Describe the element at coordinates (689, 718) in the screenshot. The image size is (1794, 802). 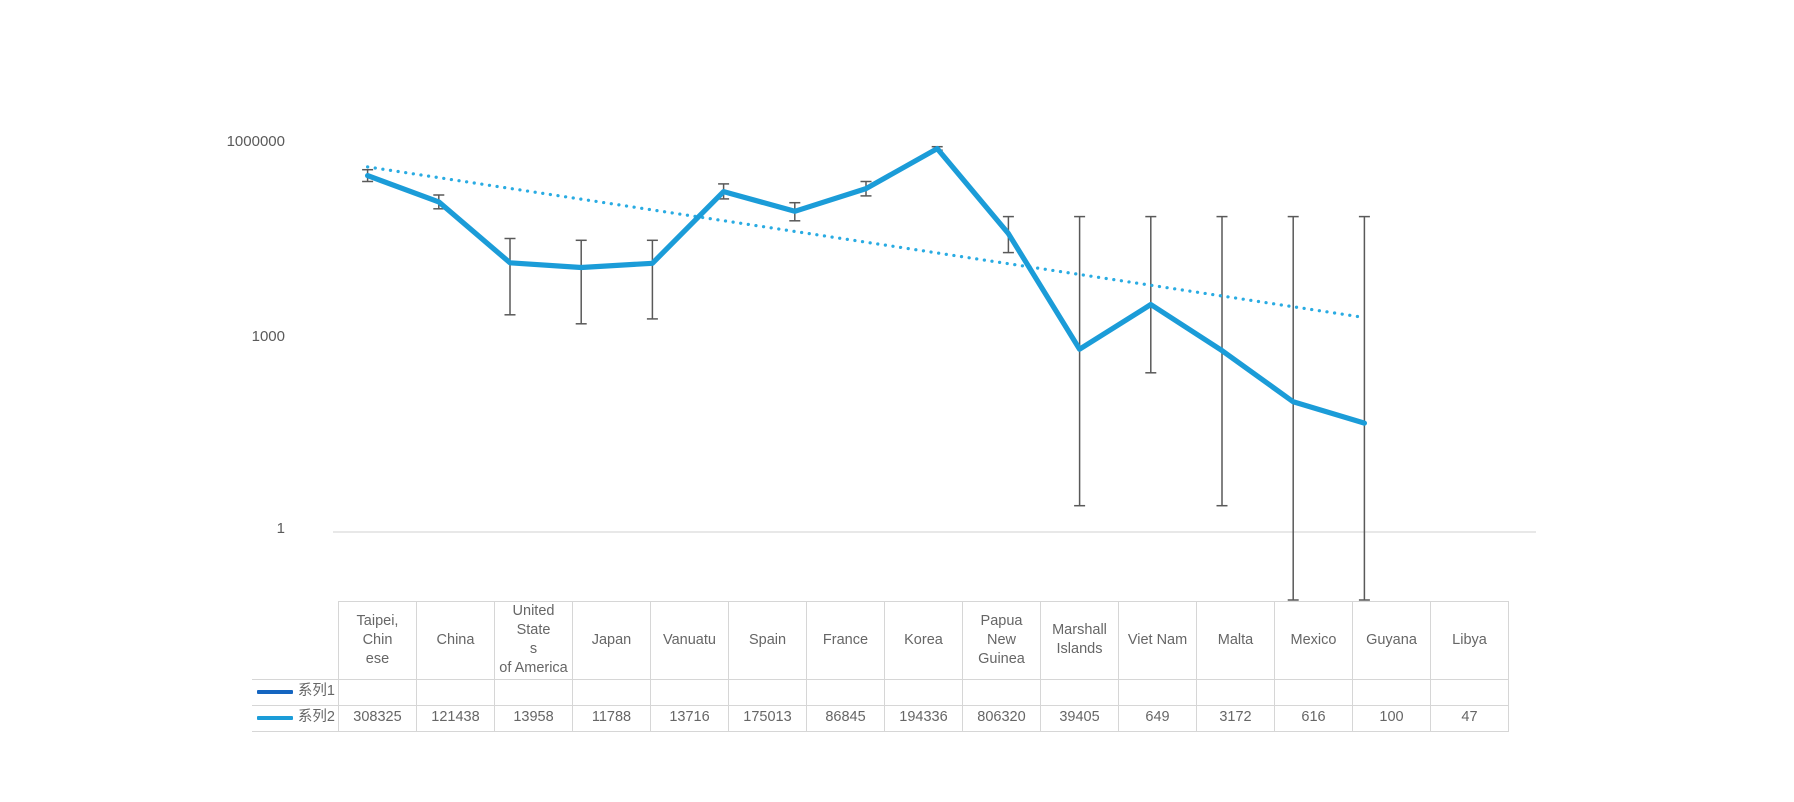
I see `table-cell: 13716` at that location.